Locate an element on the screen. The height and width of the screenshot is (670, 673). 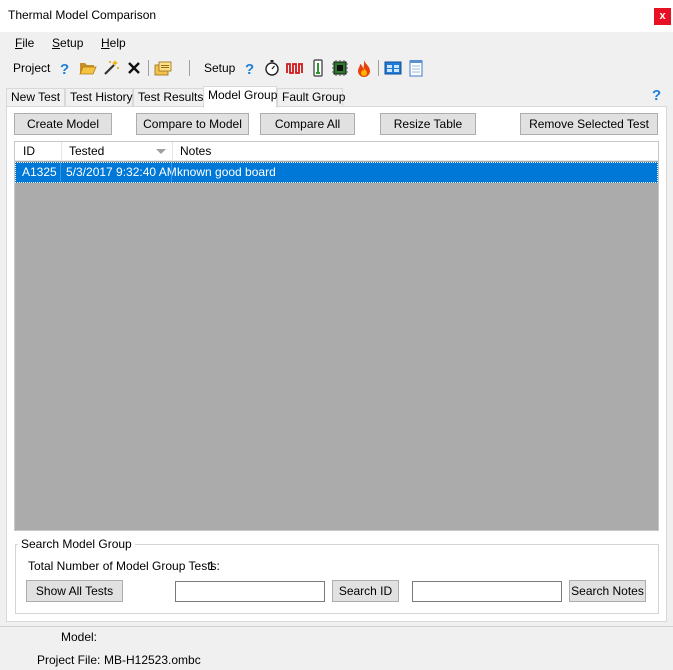
menu-help-label: elp is located at coordinates (117, 43).